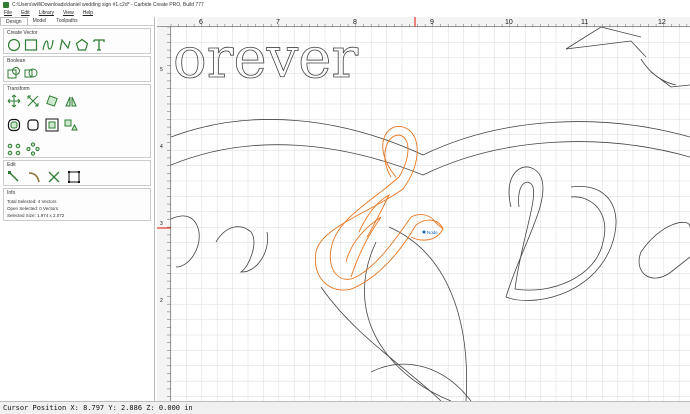 This screenshot has width=690, height=414. I want to click on script-d-inner-vector, so click(560, 236).